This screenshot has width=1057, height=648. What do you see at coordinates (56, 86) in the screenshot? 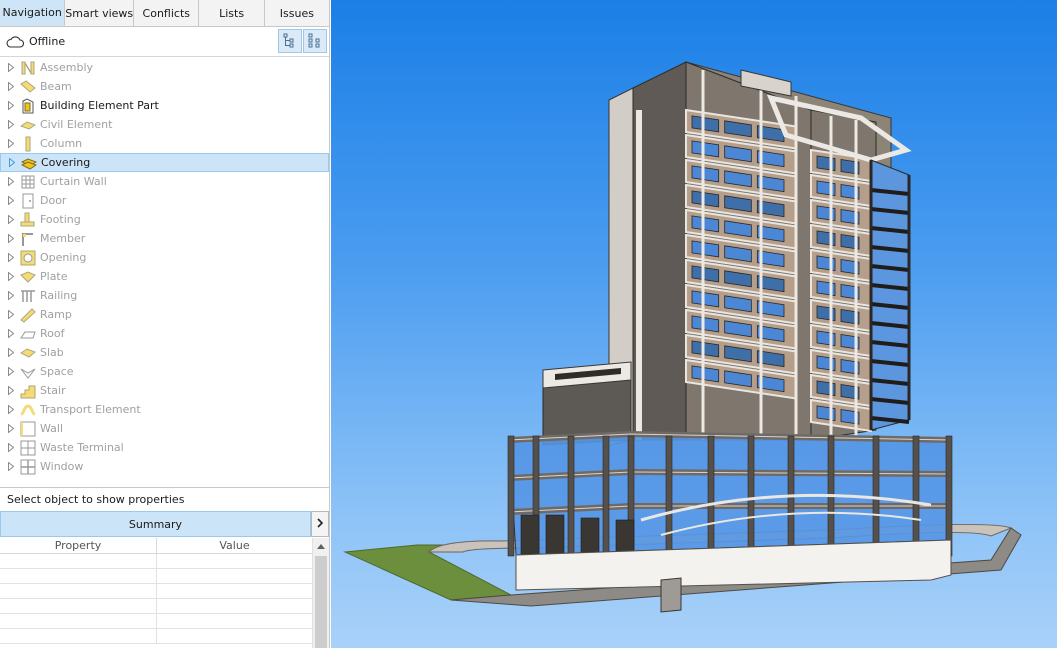
I see `tree-item-label: Beam` at bounding box center [56, 86].